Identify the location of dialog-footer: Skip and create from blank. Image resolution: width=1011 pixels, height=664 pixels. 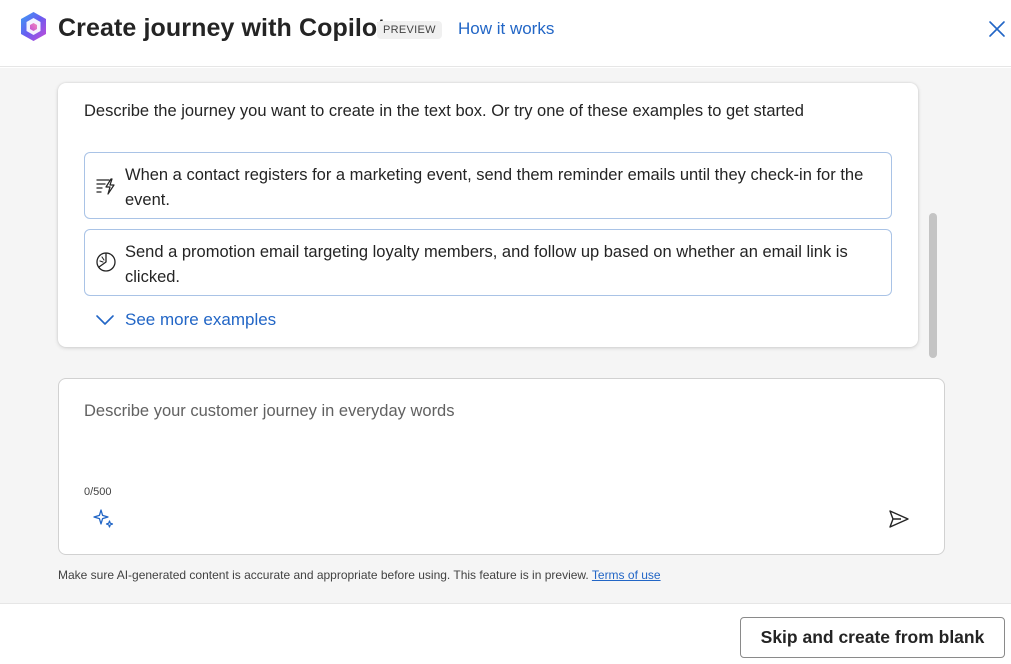
(505, 633).